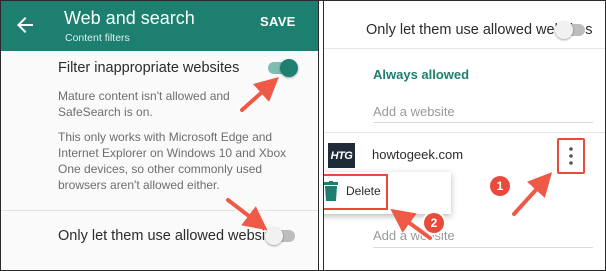 This screenshot has width=606, height=271. I want to click on trash-icon, so click(331, 191).